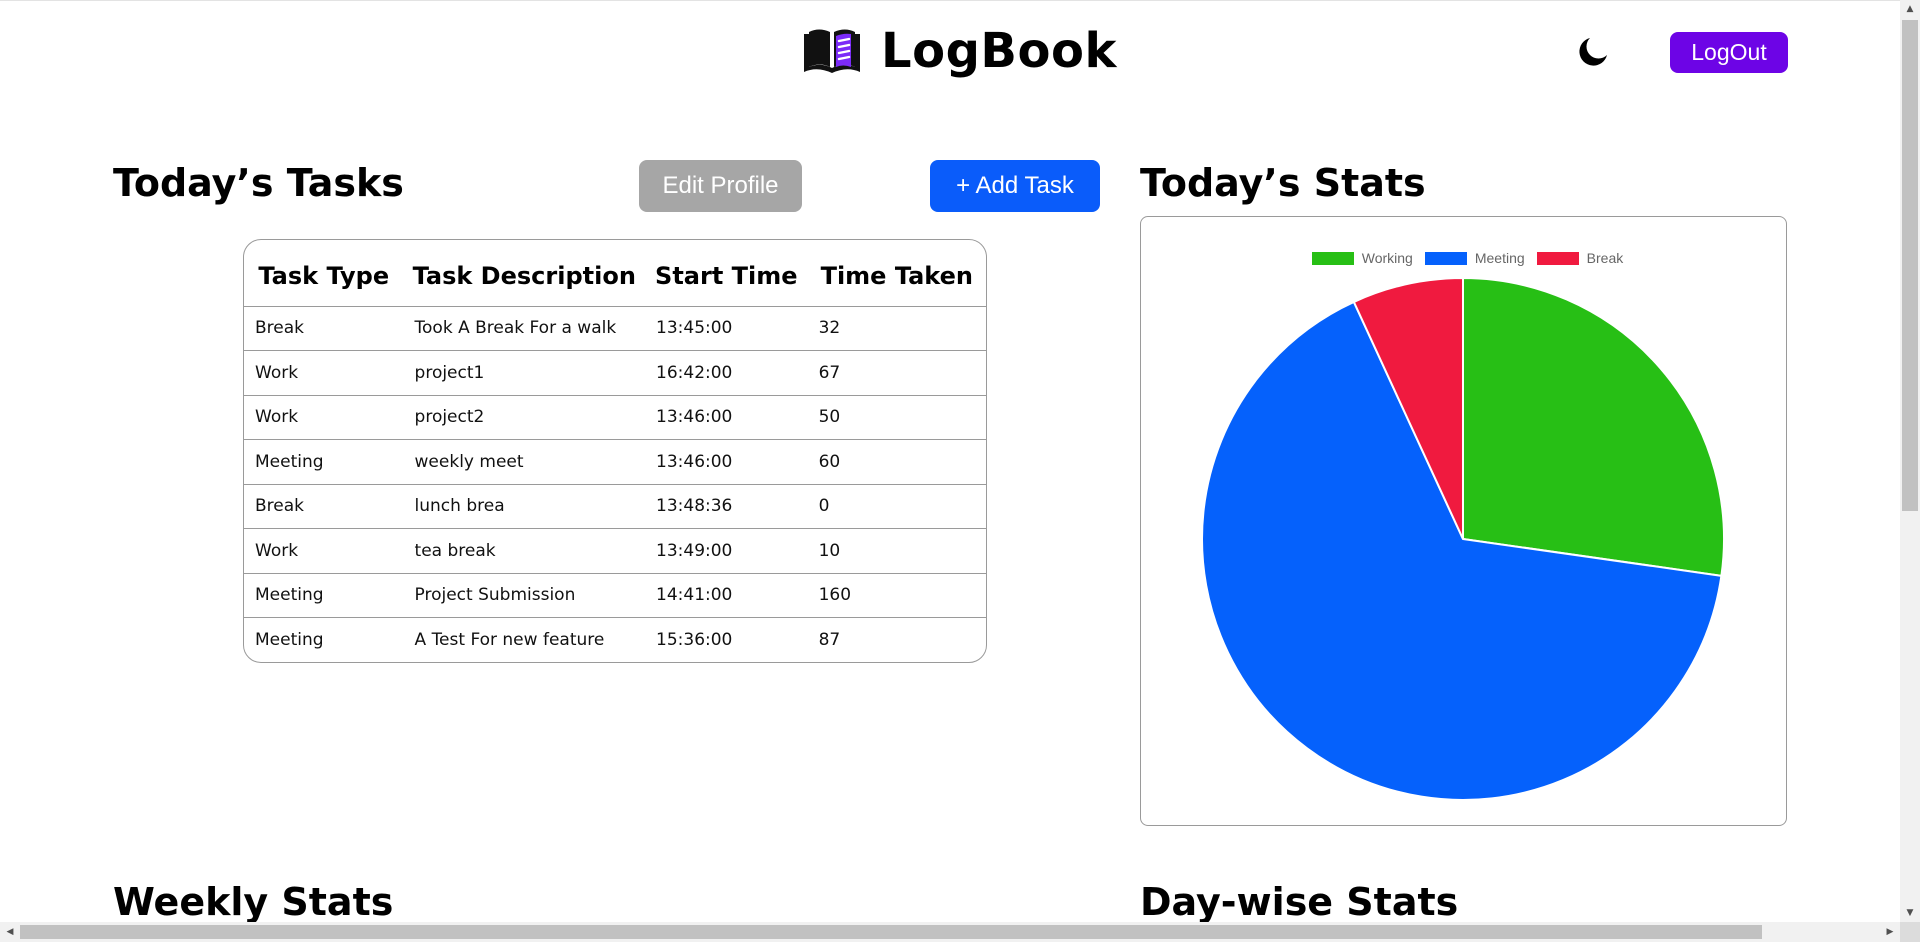  I want to click on horizontal-scroll-thumb, so click(891, 932).